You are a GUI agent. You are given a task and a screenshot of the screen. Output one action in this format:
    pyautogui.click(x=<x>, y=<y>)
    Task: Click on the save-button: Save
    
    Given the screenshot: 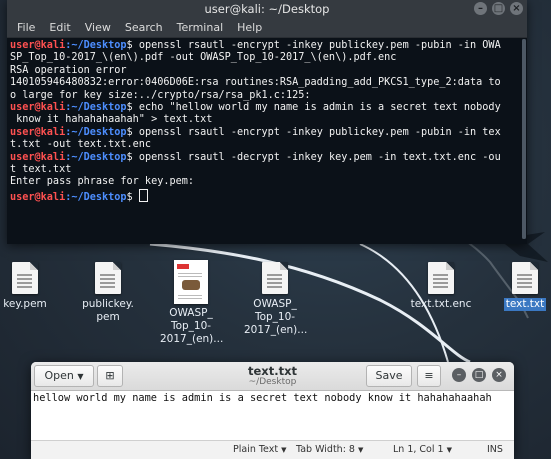 What is the action you would take?
    pyautogui.click(x=389, y=376)
    